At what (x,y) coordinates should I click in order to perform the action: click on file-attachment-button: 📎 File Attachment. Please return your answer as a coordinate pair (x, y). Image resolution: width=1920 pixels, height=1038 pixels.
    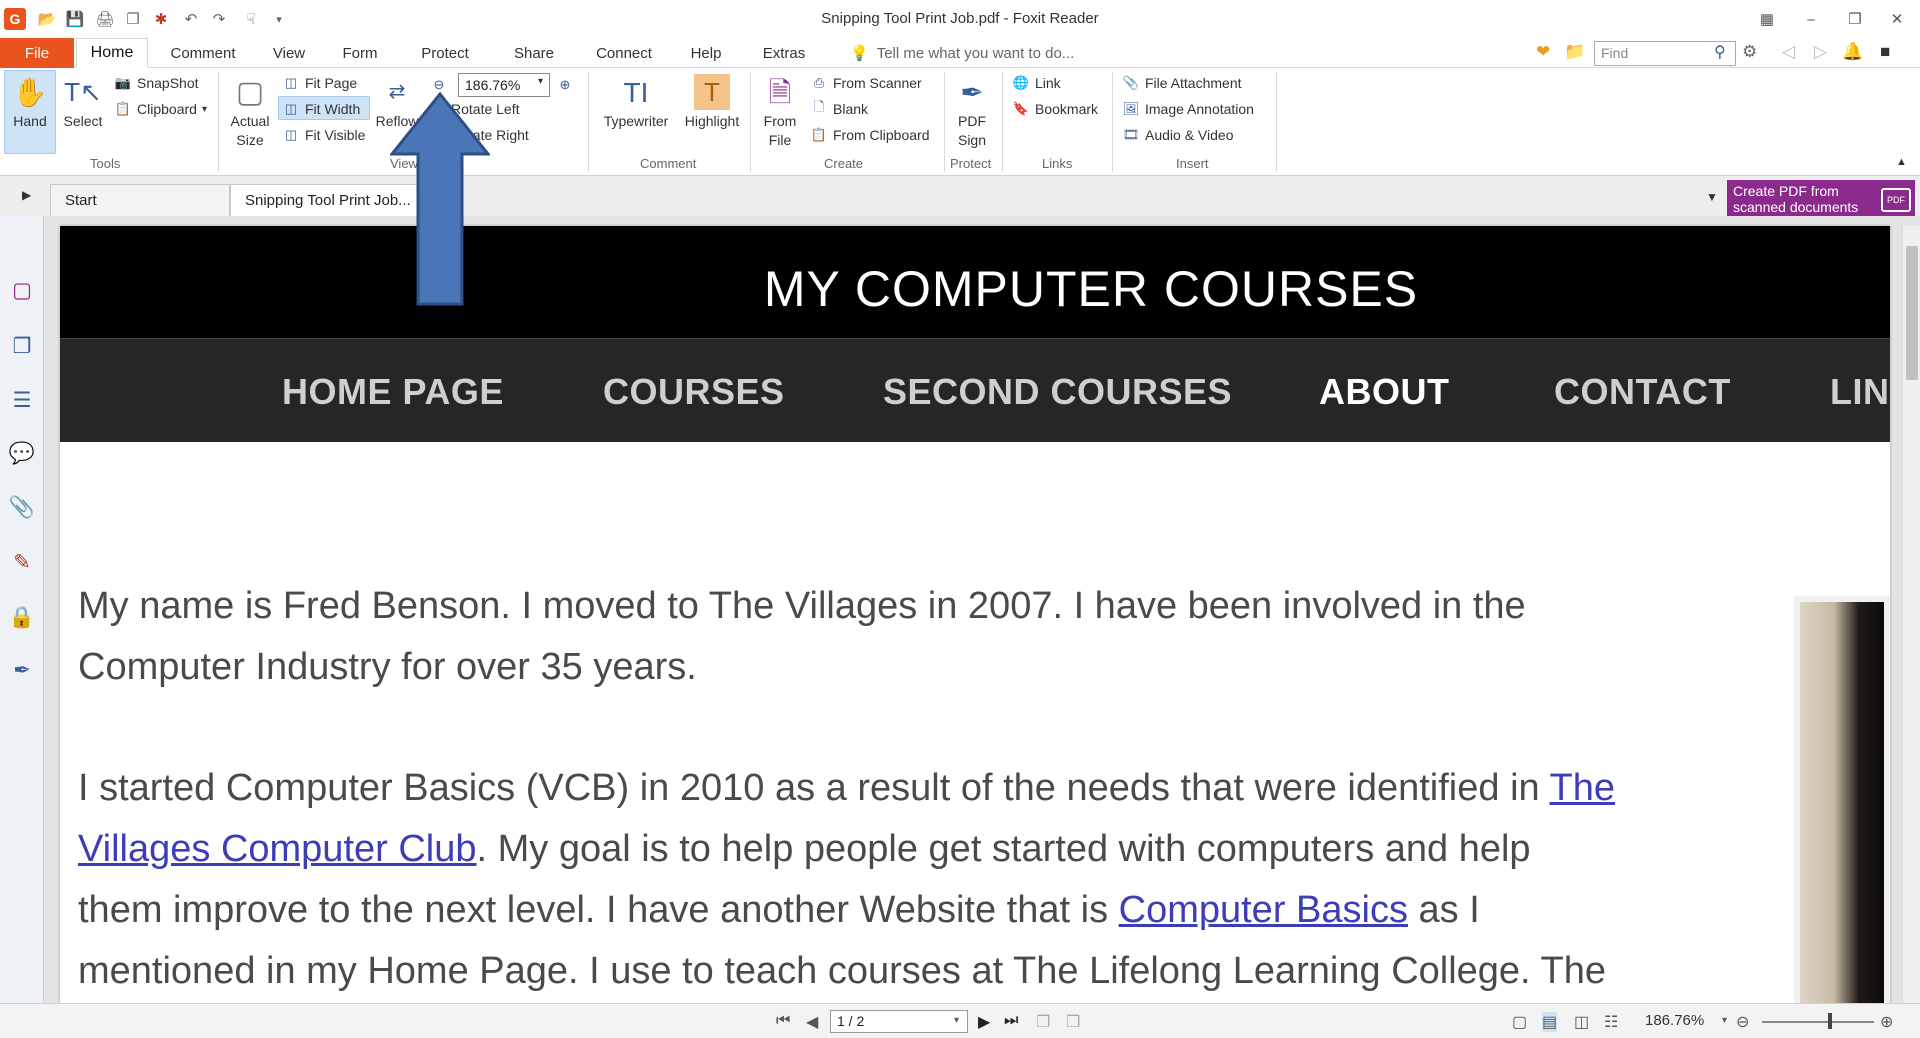
    Looking at the image, I should click on (1182, 83).